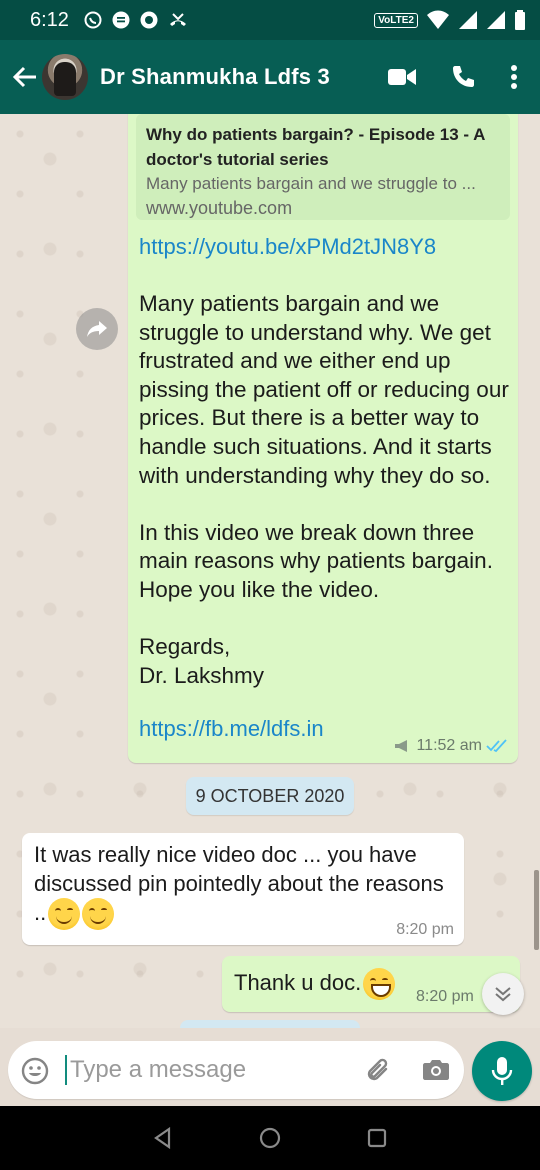  I want to click on voice-call-icon, so click(463, 77).